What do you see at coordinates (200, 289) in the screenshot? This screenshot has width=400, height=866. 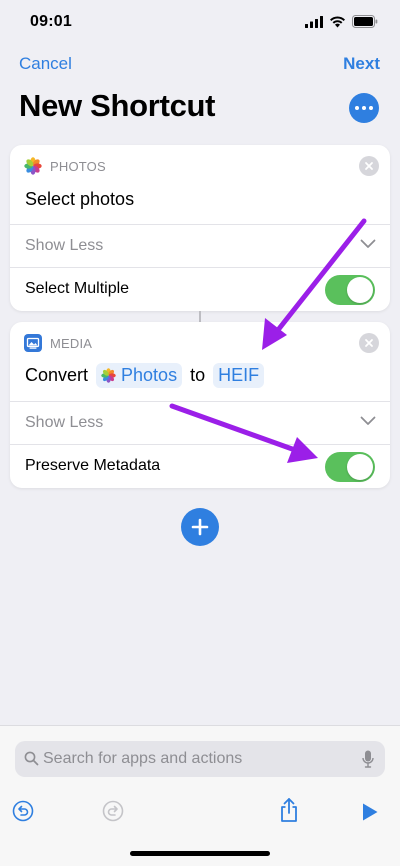 I see `select-multiple-row: Select Multiple` at bounding box center [200, 289].